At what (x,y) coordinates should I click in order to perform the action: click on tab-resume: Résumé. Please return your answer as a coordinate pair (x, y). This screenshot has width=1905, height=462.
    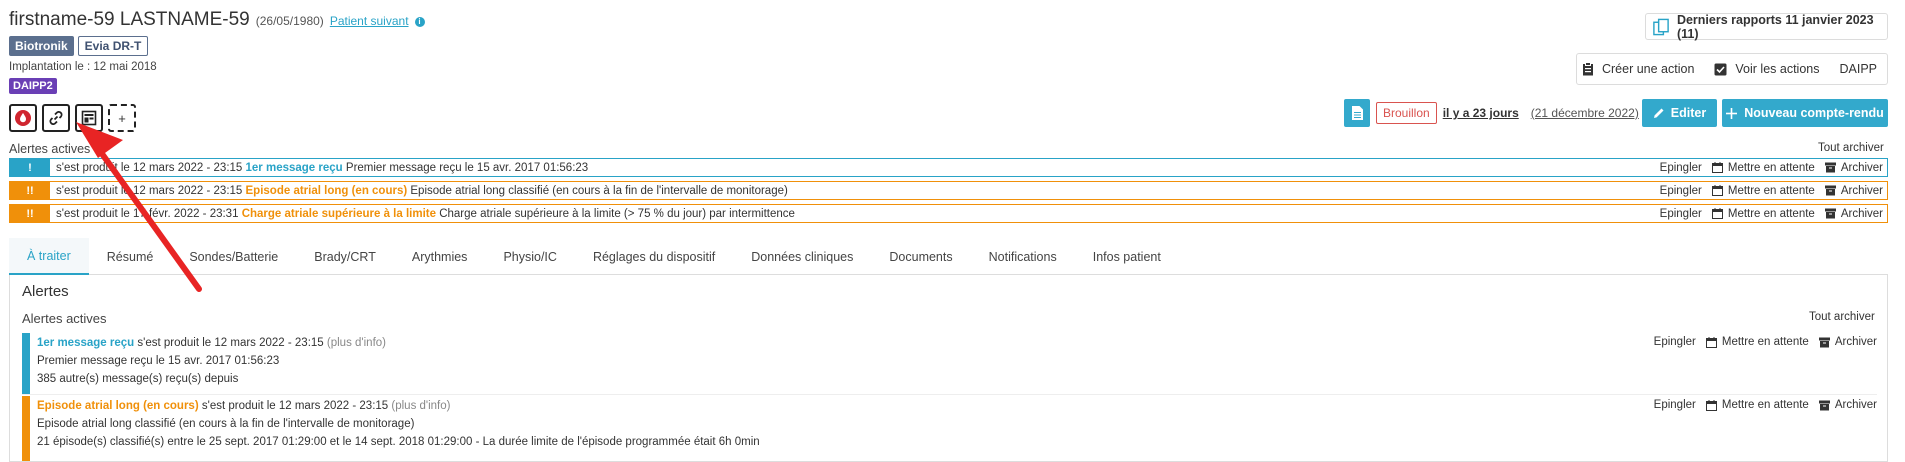
    Looking at the image, I should click on (130, 256).